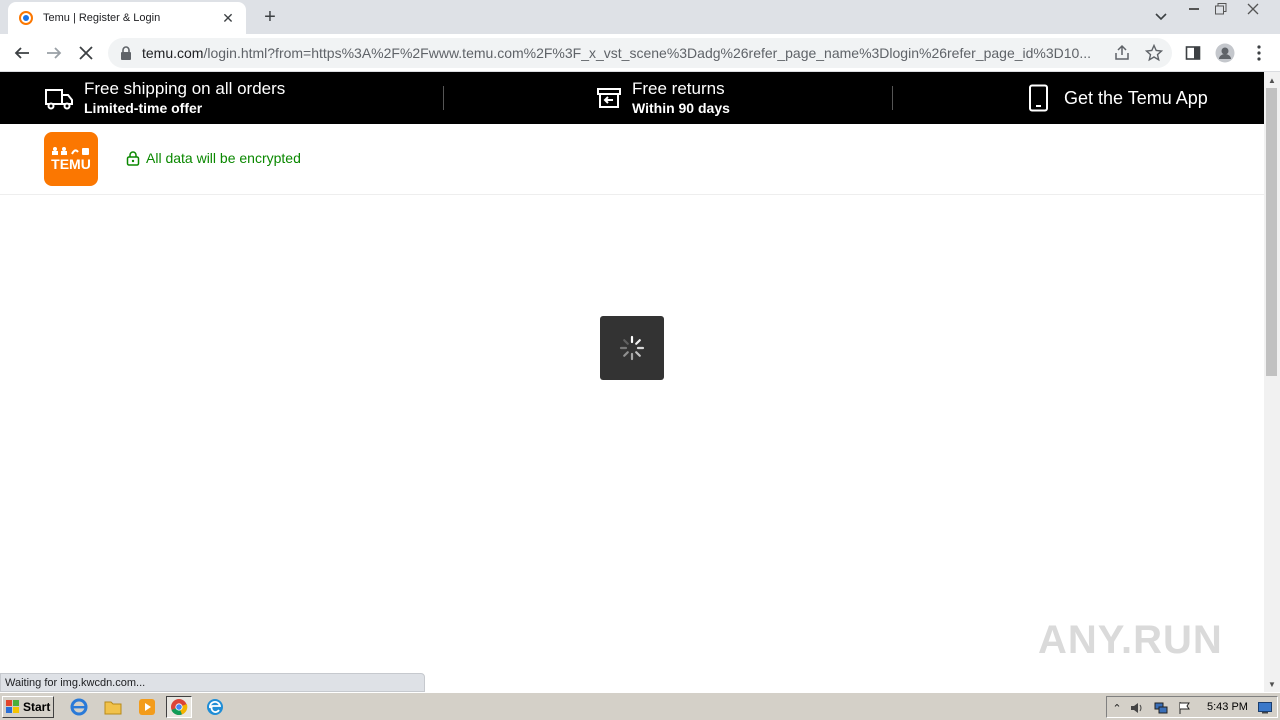 The width and height of the screenshot is (1280, 720). What do you see at coordinates (681, 108) in the screenshot?
I see `returns-subtitle: Within 90 days` at bounding box center [681, 108].